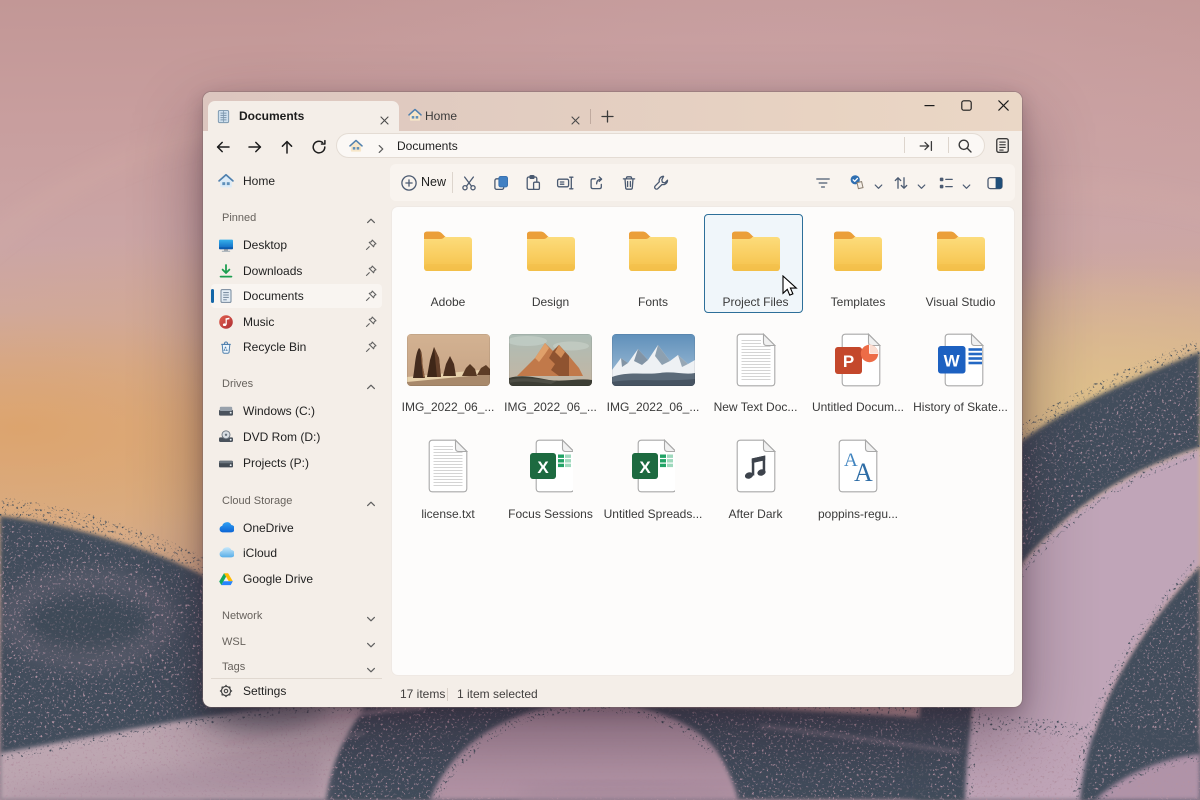 The height and width of the screenshot is (800, 1200). What do you see at coordinates (848, 361) in the screenshot?
I see `svg-text: P` at bounding box center [848, 361].